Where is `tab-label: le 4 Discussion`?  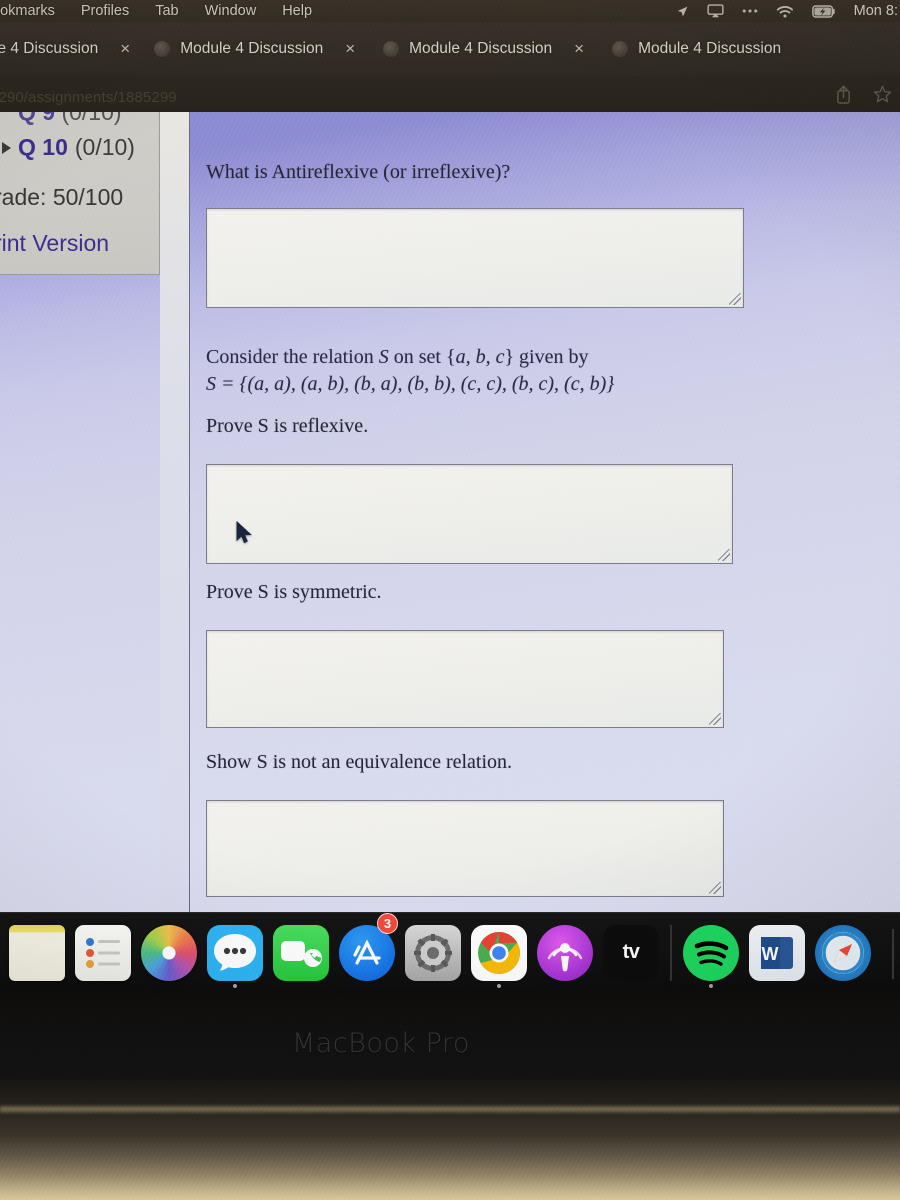
tab-label: le 4 Discussion is located at coordinates (49, 48).